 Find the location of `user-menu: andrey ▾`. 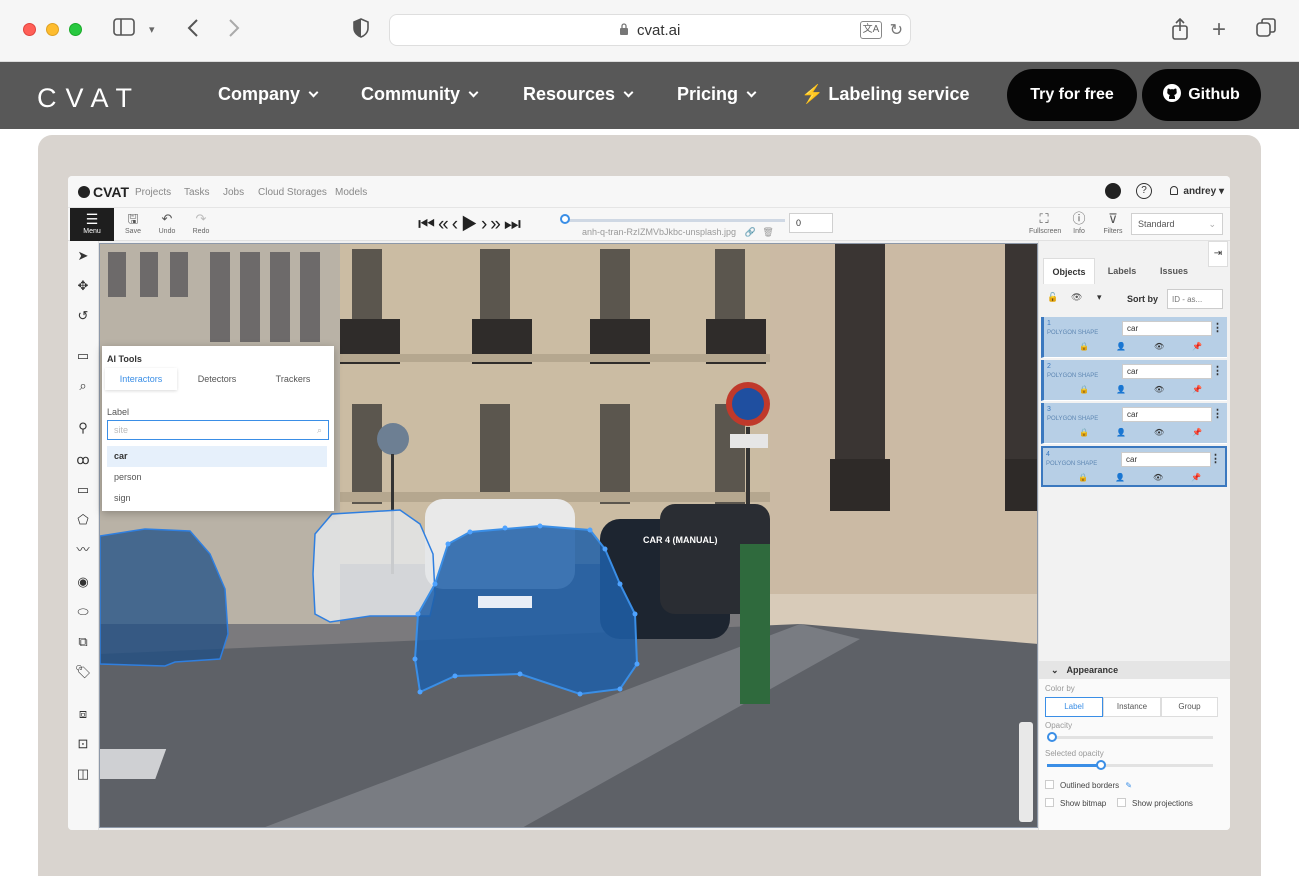

user-menu: andrey ▾ is located at coordinates (1197, 191).